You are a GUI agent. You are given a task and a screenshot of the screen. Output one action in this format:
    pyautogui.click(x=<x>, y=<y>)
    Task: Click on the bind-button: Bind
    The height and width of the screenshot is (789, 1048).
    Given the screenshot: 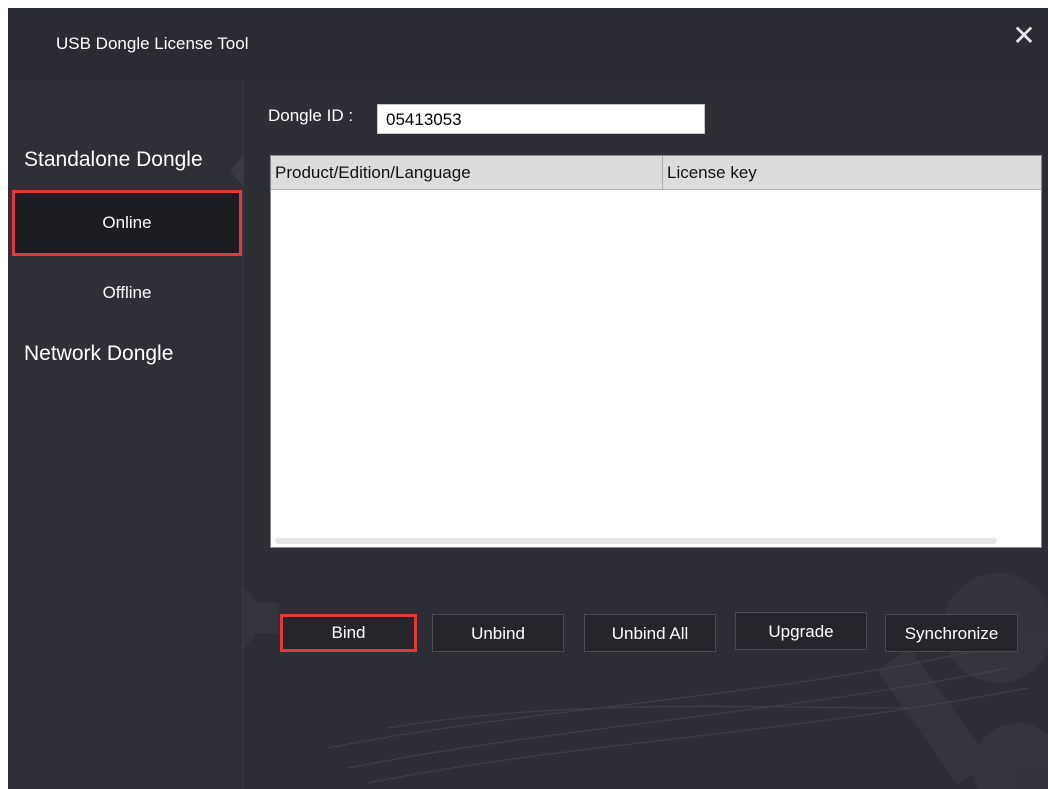 What is the action you would take?
    pyautogui.click(x=348, y=633)
    